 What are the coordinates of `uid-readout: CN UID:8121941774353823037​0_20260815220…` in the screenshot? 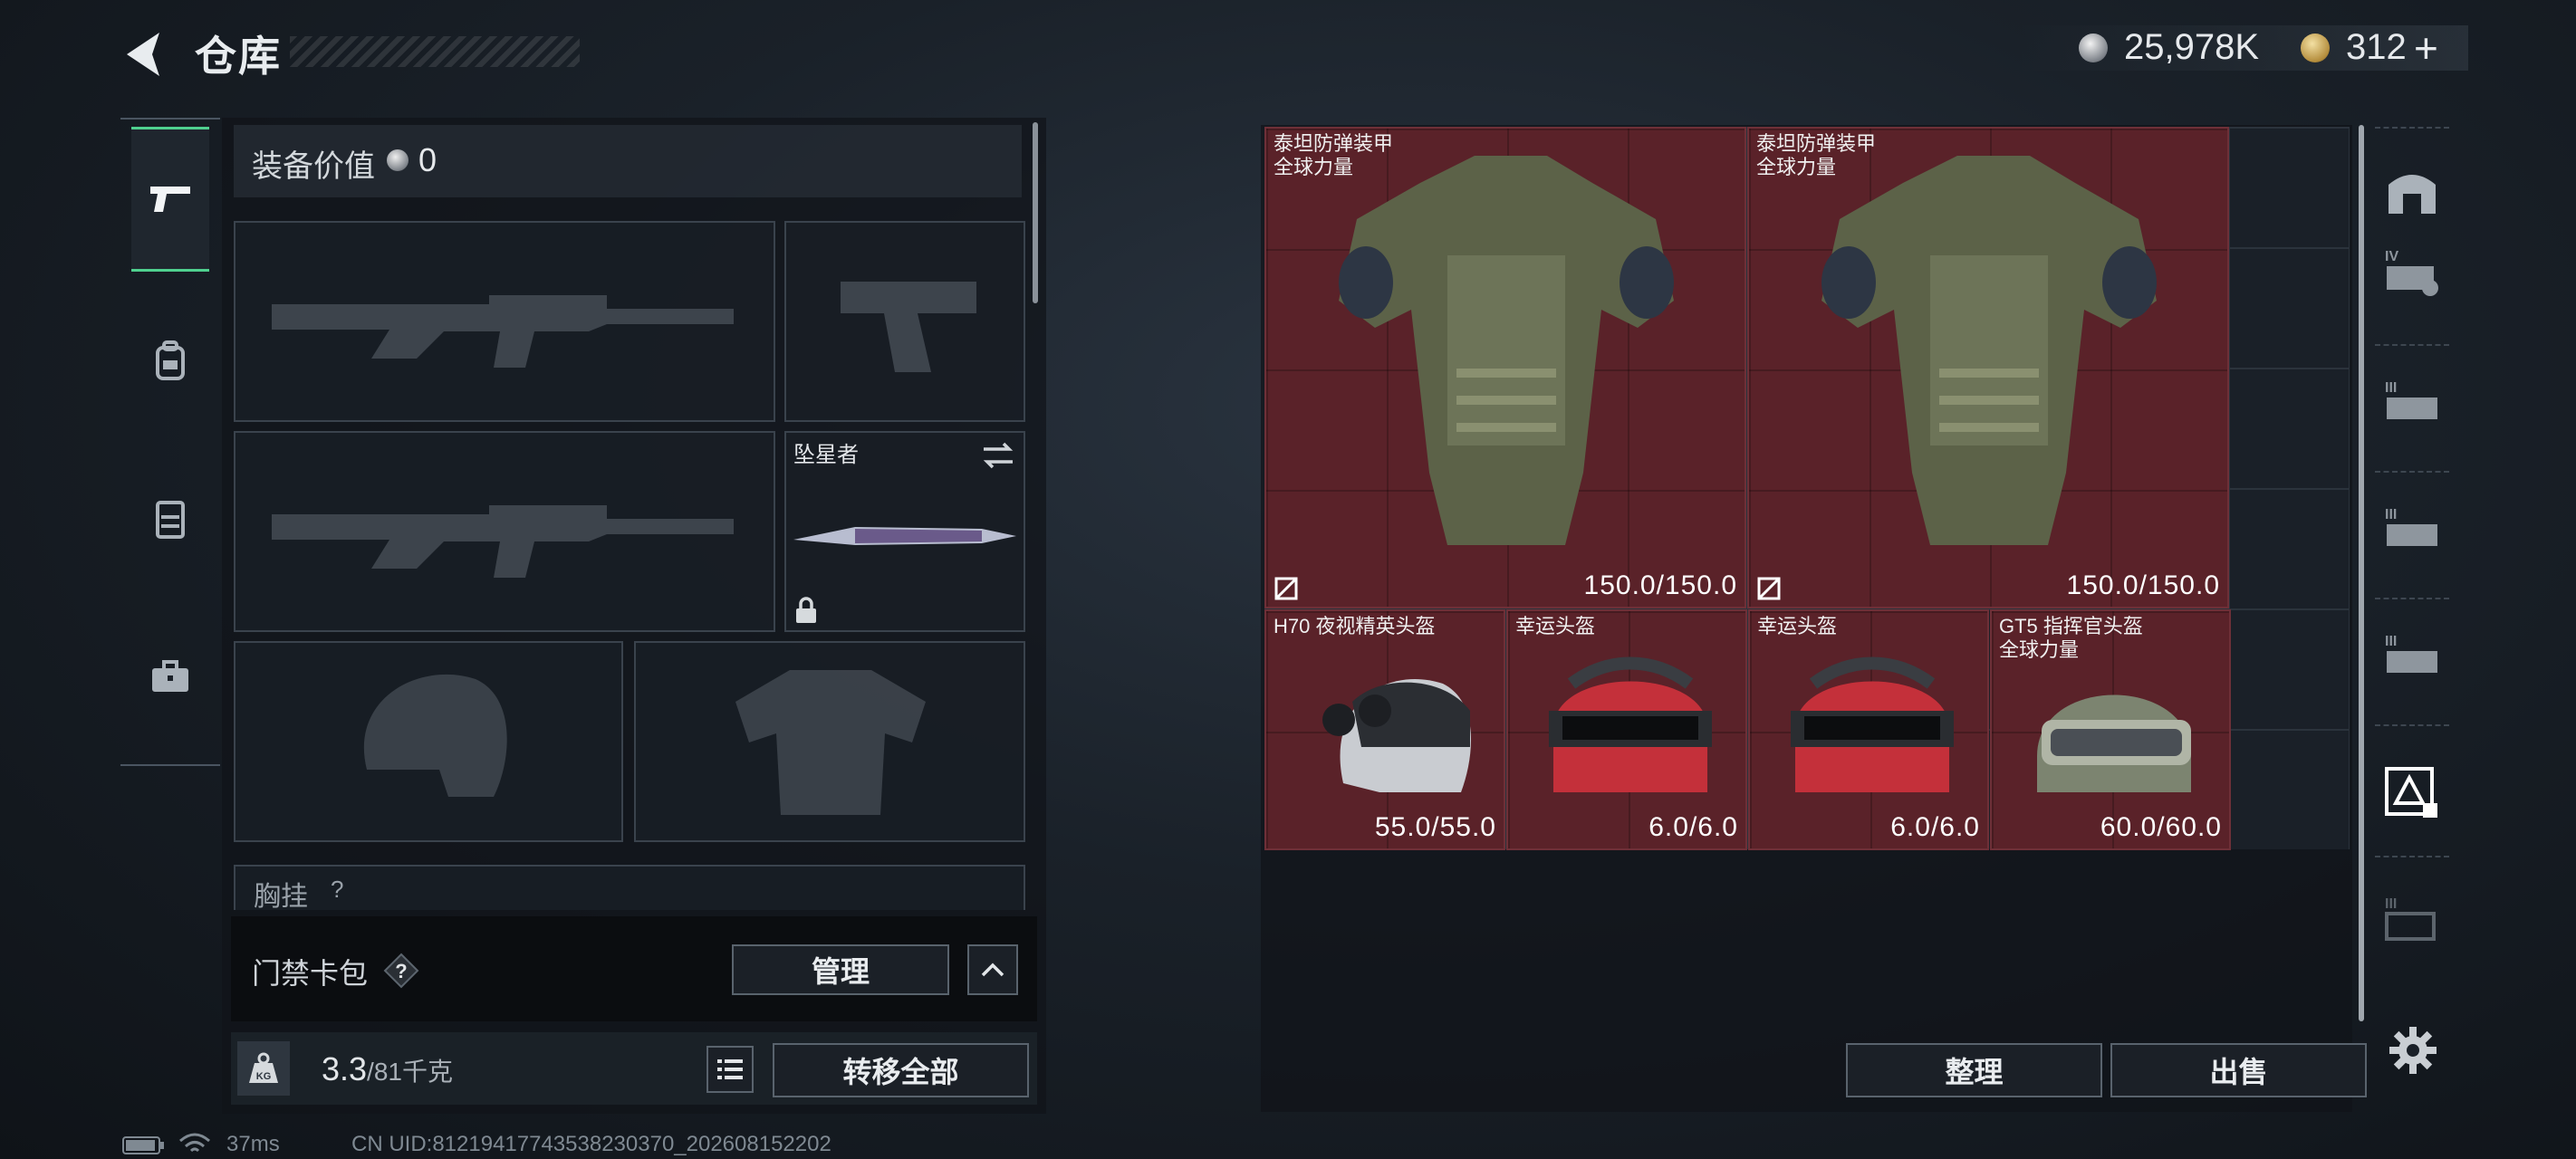 It's located at (591, 1144).